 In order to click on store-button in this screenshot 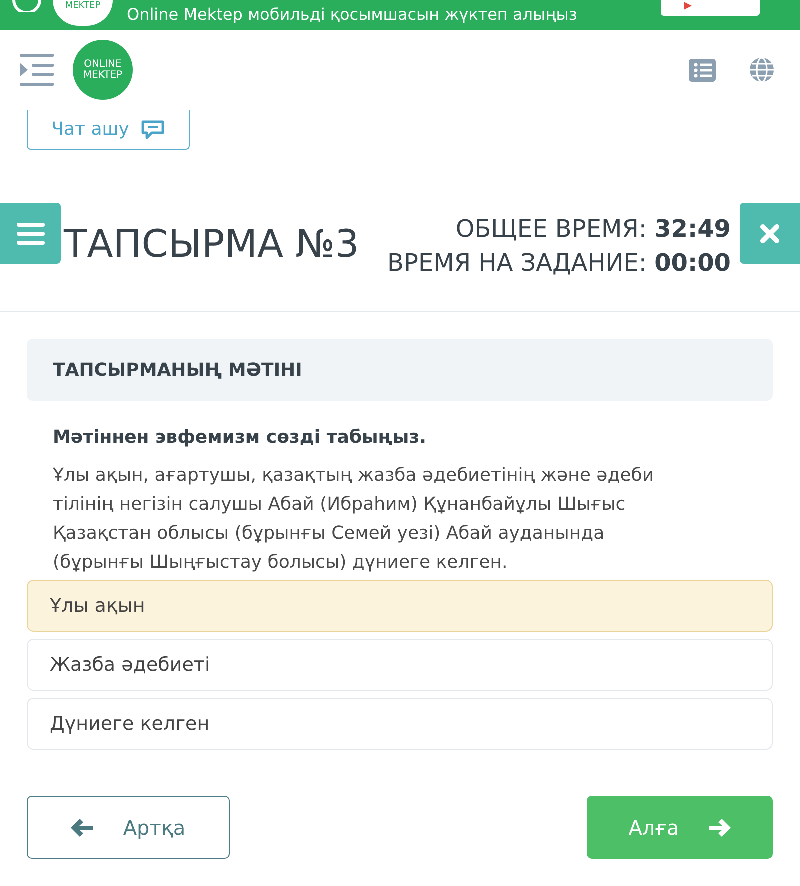, I will do `click(710, 8)`.